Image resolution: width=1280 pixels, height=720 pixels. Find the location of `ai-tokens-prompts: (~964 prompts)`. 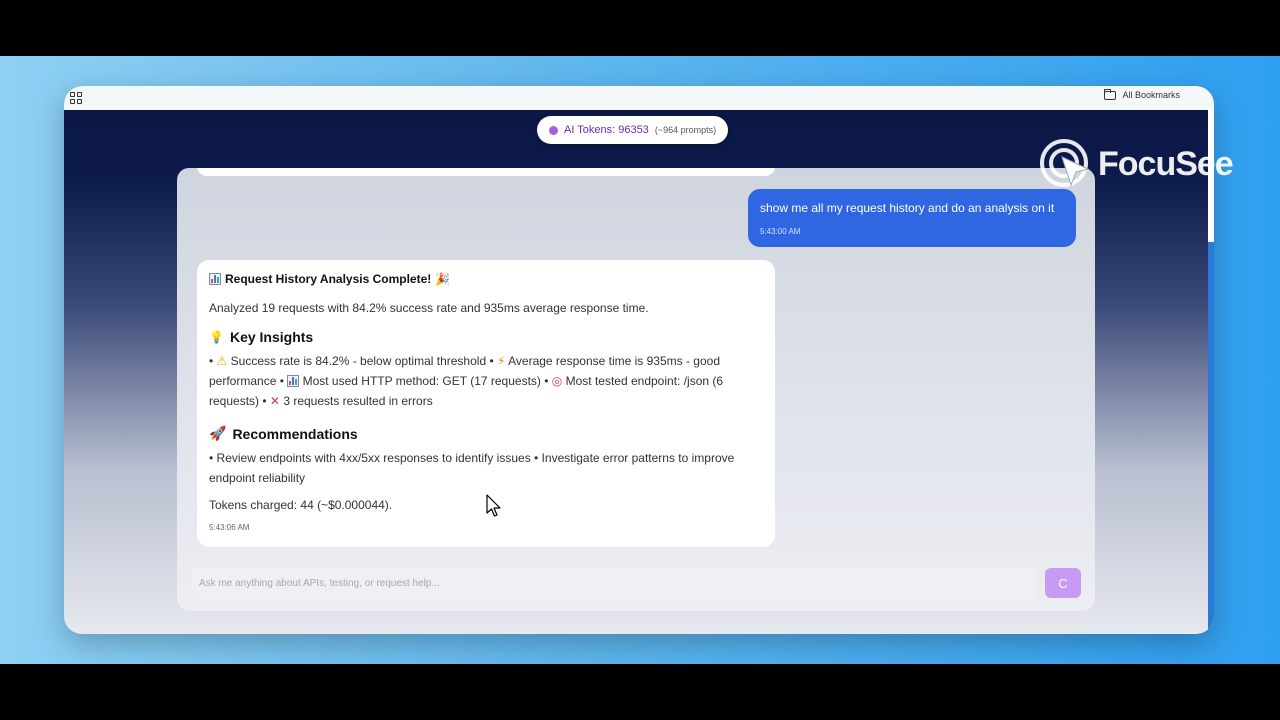

ai-tokens-prompts: (~964 prompts) is located at coordinates (685, 130).